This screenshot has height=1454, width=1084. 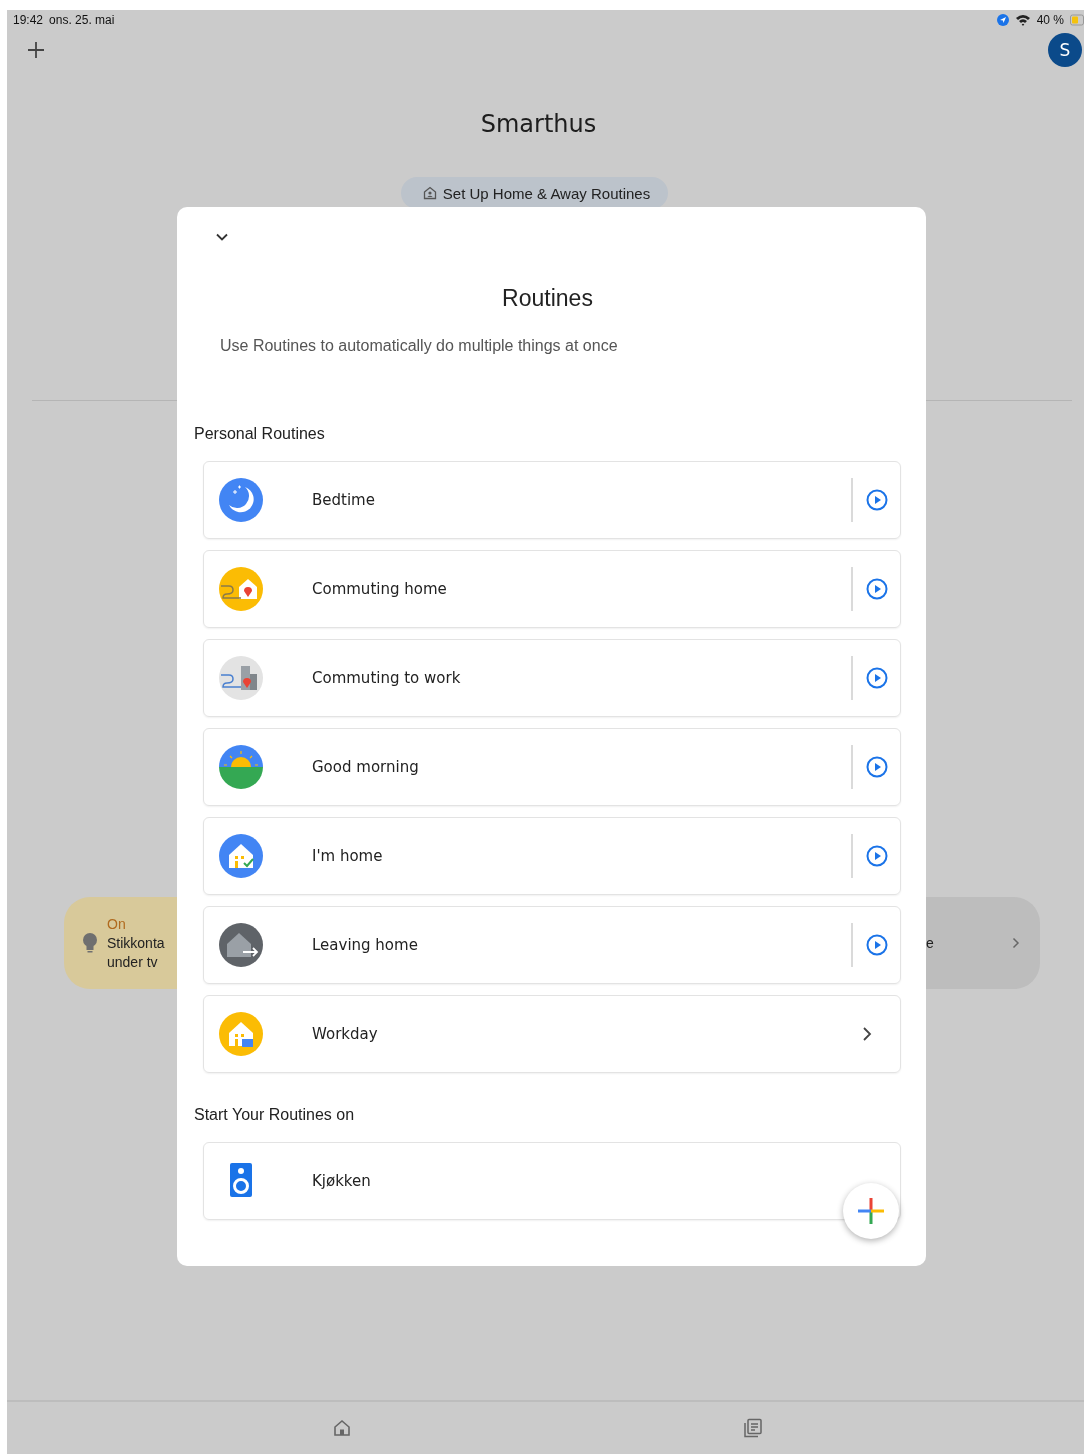 What do you see at coordinates (534, 193) in the screenshot?
I see `setup-routines-chip: Set Up Home & Away Routines` at bounding box center [534, 193].